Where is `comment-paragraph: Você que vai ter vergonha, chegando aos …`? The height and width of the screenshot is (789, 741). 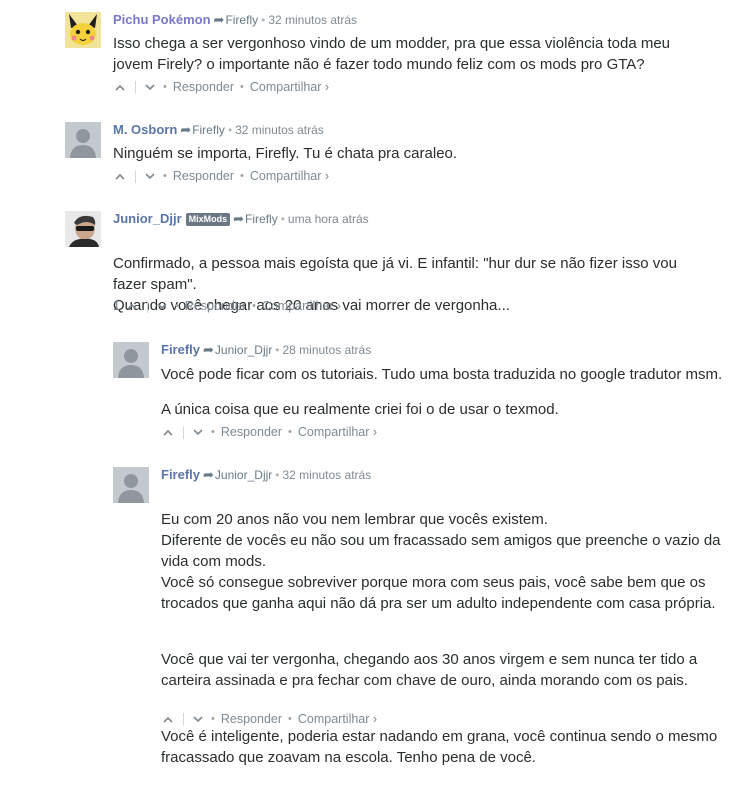
comment-paragraph: Você que vai ter vergonha, chegando aos … is located at coordinates (429, 670).